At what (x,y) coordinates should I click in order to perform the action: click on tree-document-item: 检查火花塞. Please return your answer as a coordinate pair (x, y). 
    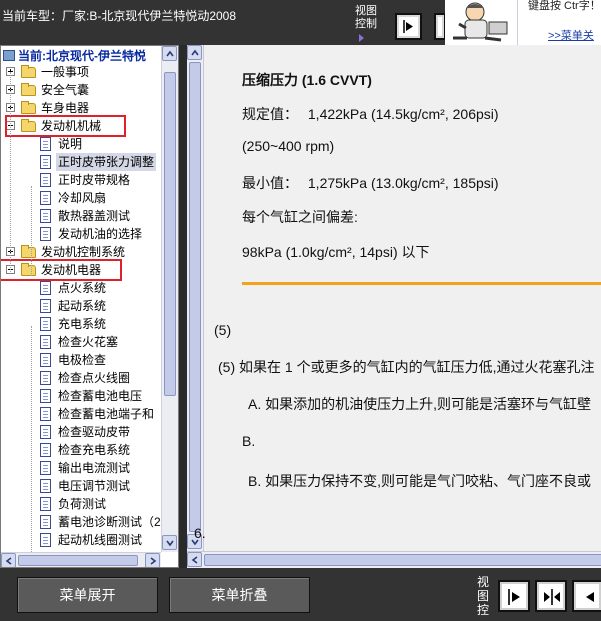
    Looking at the image, I should click on (78, 342).